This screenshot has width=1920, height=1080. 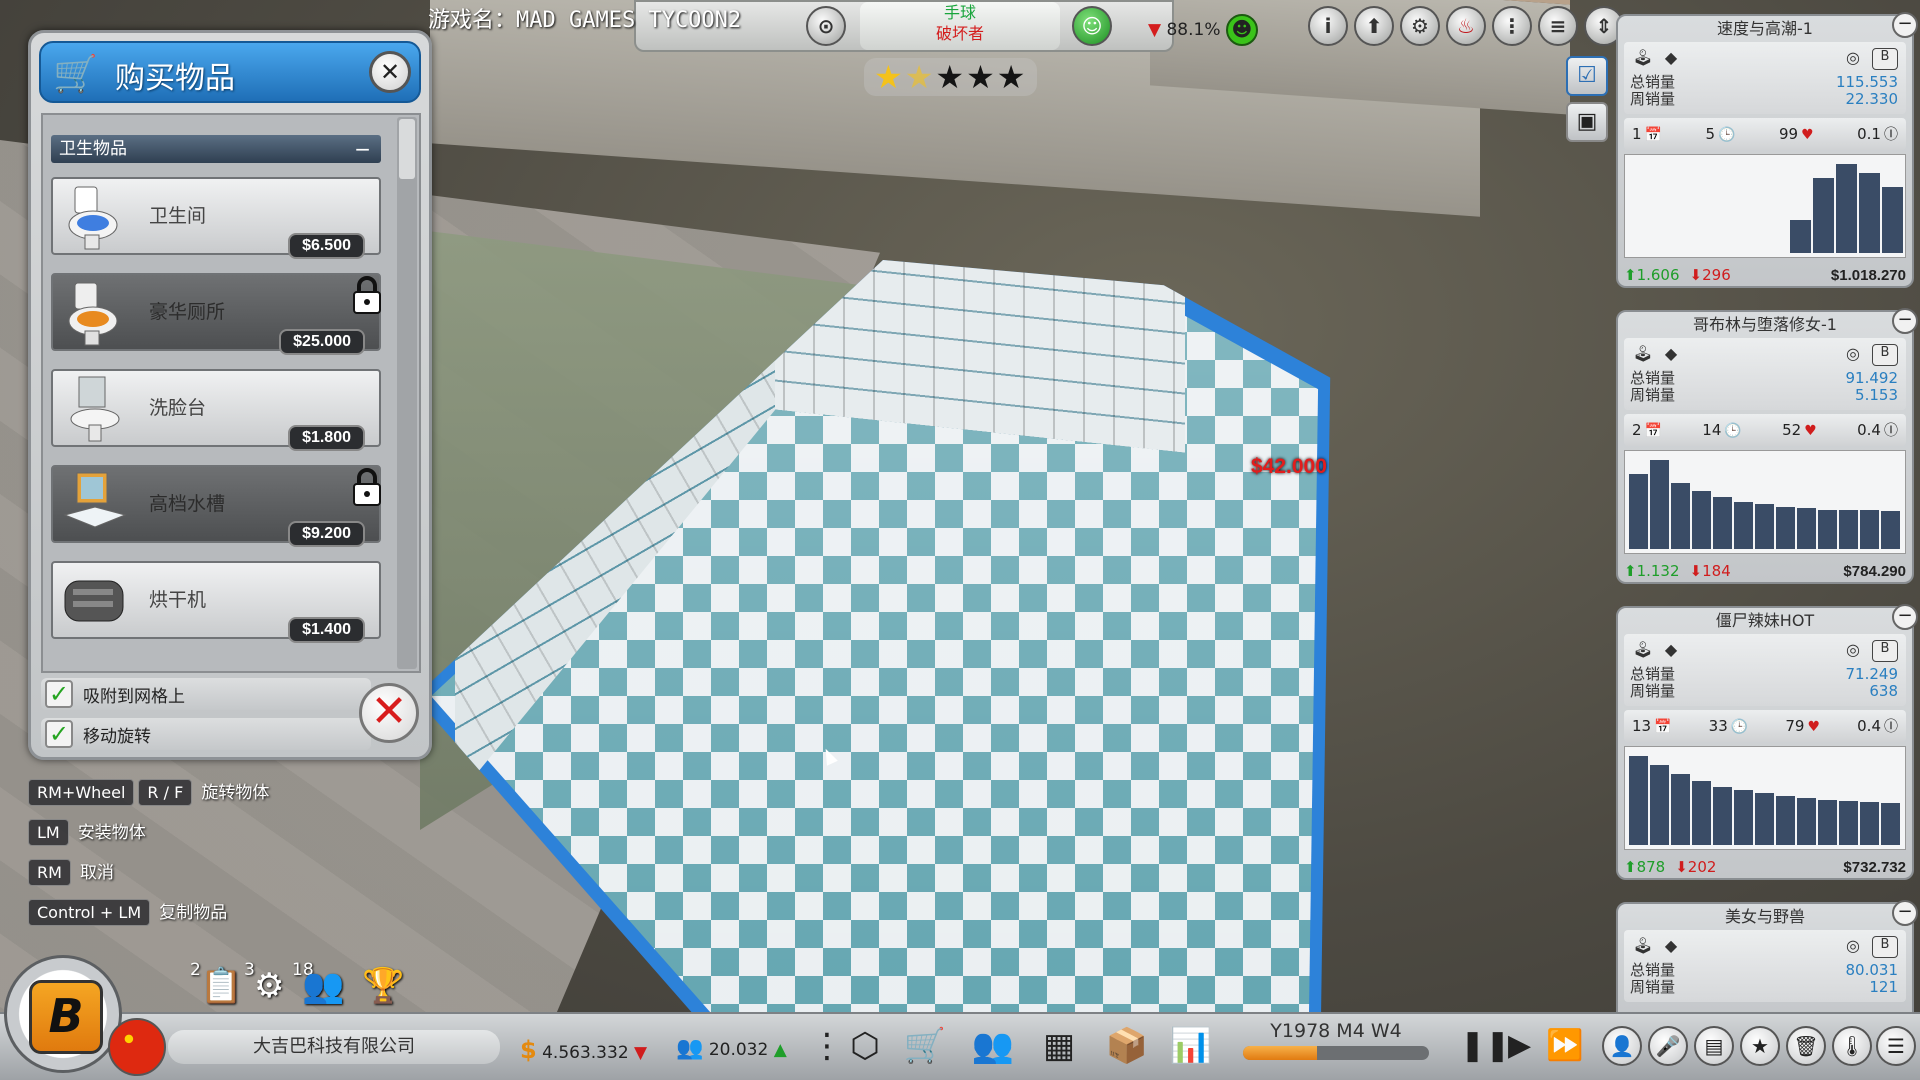 What do you see at coordinates (1336, 1046) in the screenshot?
I see `date-display: Y1978 M4 W4` at bounding box center [1336, 1046].